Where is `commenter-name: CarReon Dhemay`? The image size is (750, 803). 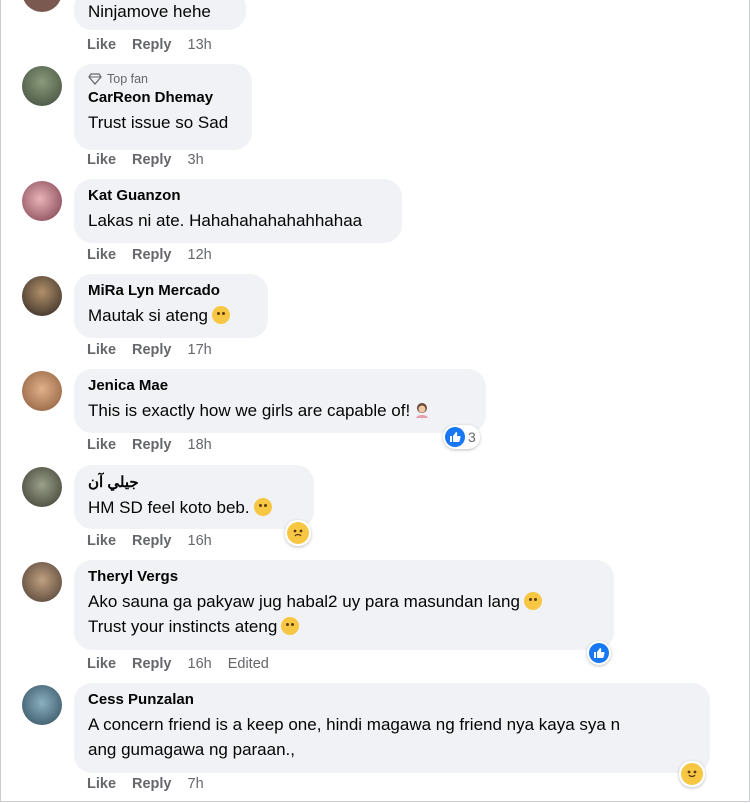 commenter-name: CarReon Dhemay is located at coordinates (163, 97).